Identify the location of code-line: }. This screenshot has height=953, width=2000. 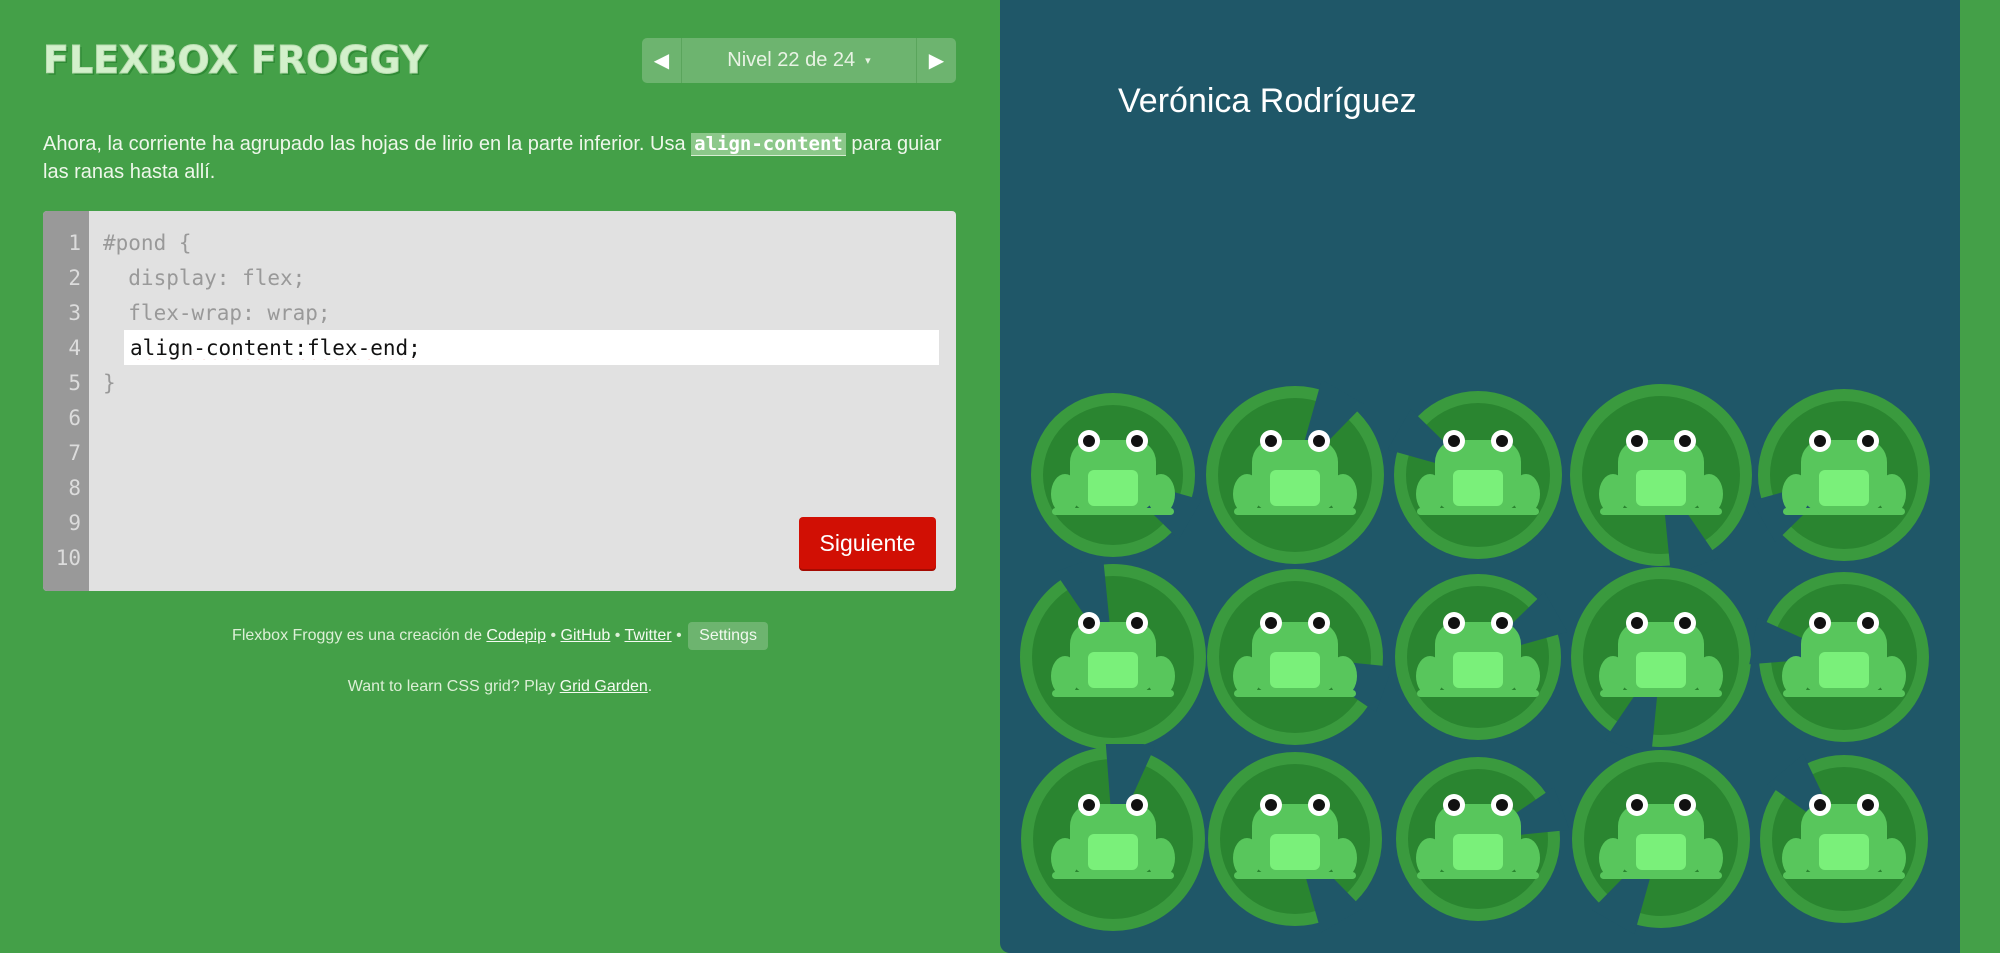
(109, 383).